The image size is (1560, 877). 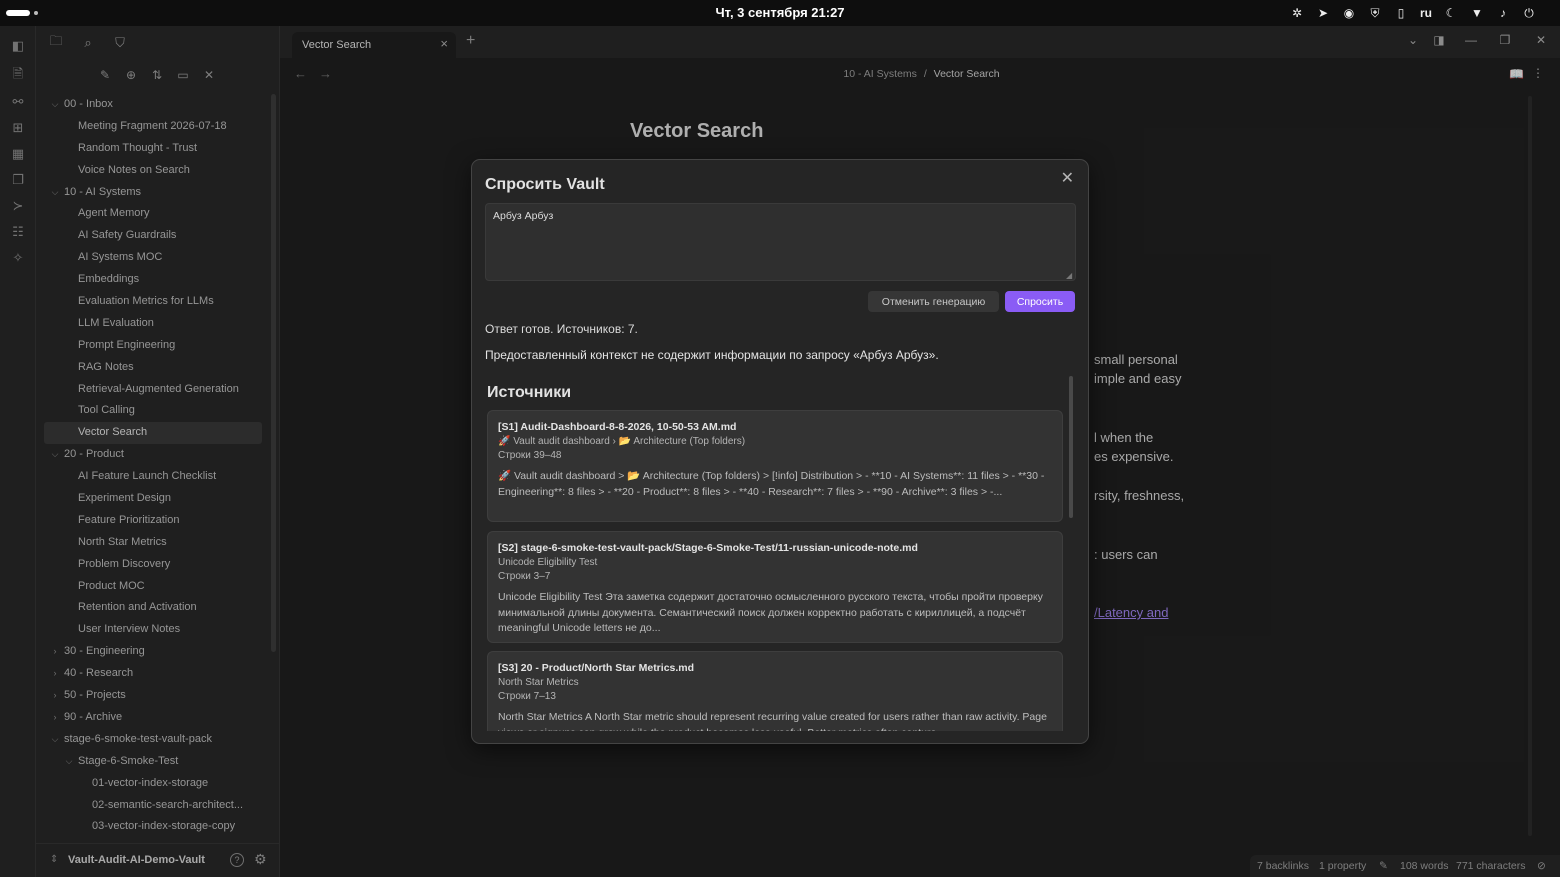 What do you see at coordinates (1503, 13) in the screenshot?
I see `volume-icon: ♪` at bounding box center [1503, 13].